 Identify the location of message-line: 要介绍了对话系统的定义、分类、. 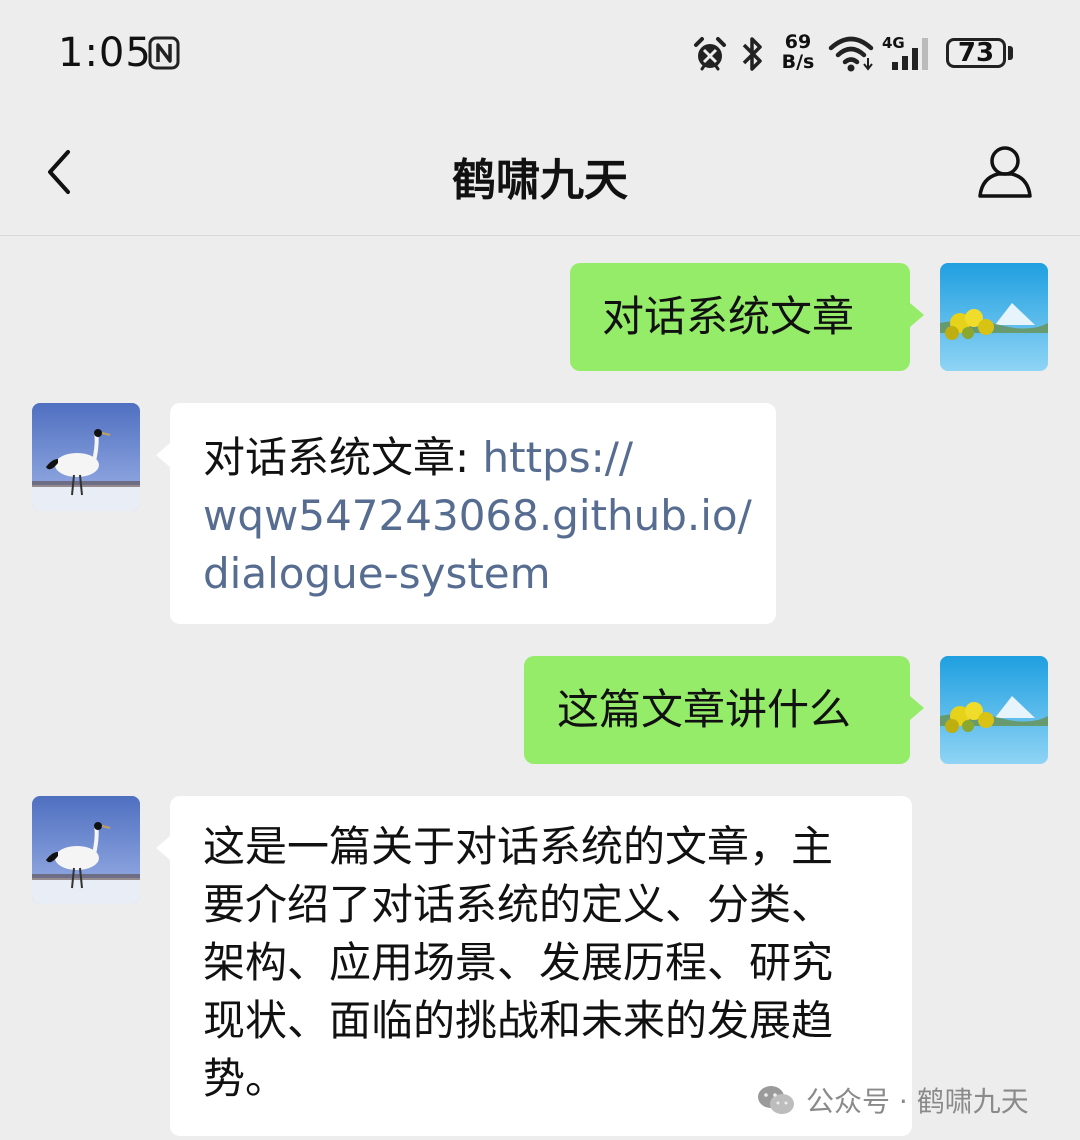
(518, 904).